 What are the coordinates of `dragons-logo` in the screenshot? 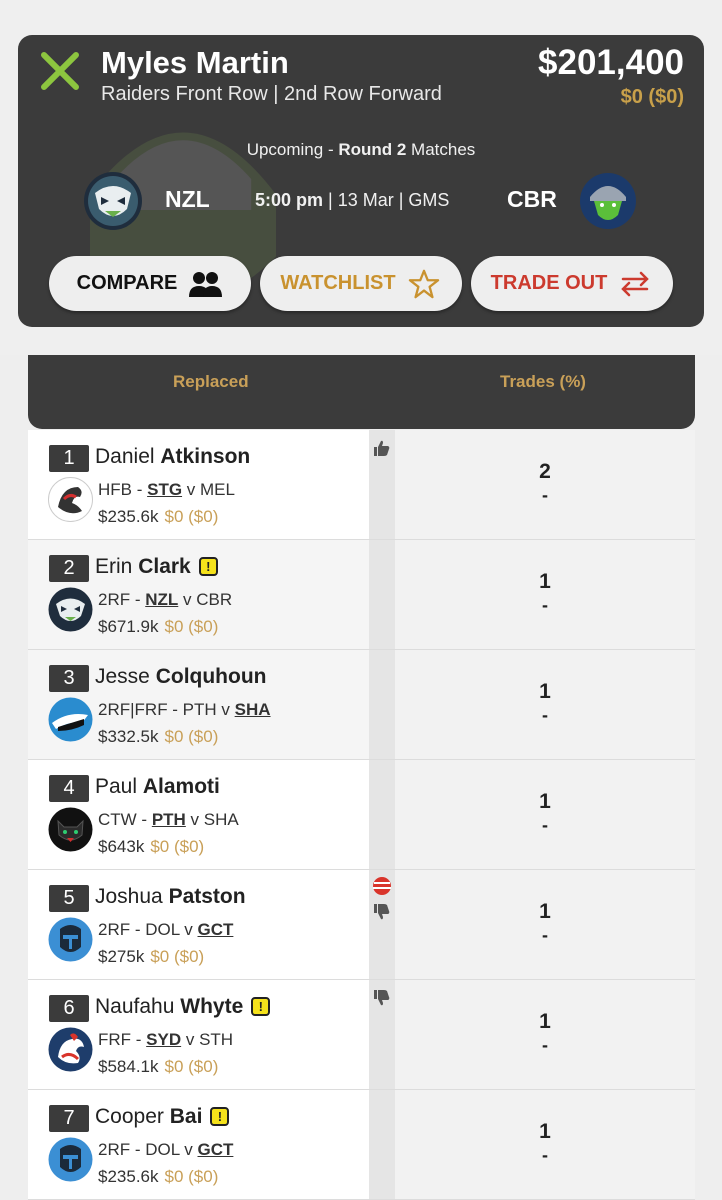 It's located at (70, 499).